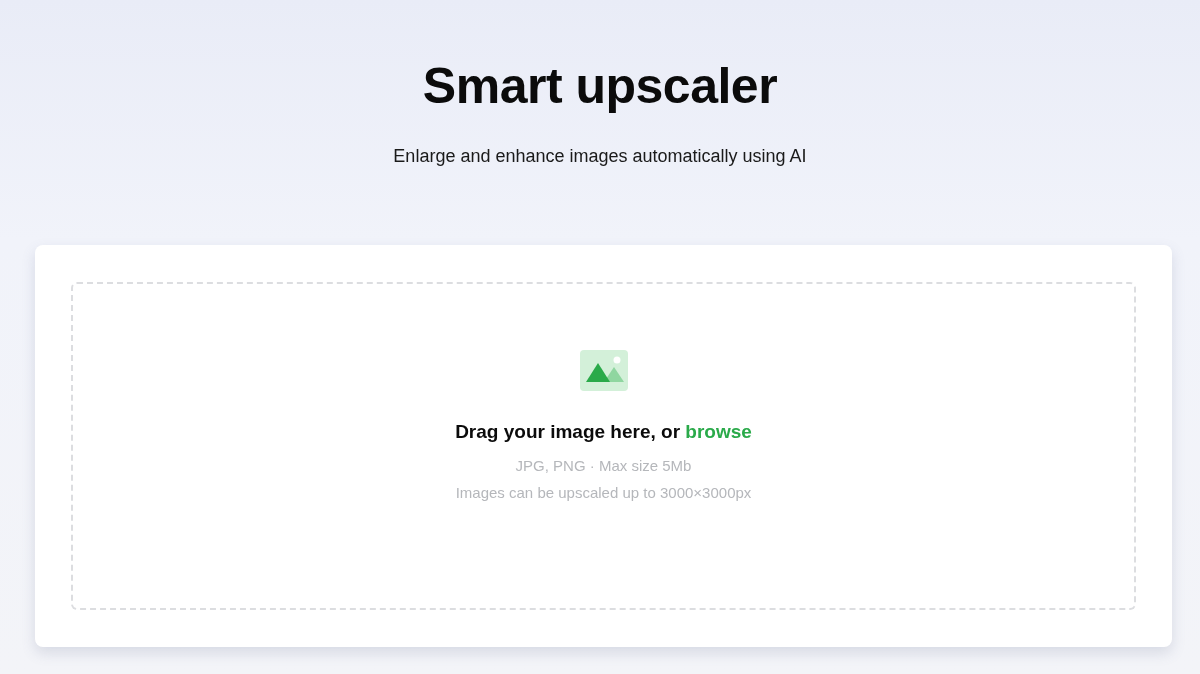  What do you see at coordinates (603, 465) in the screenshot?
I see `format-hint: JPG, PNG · Max size 5Mb` at bounding box center [603, 465].